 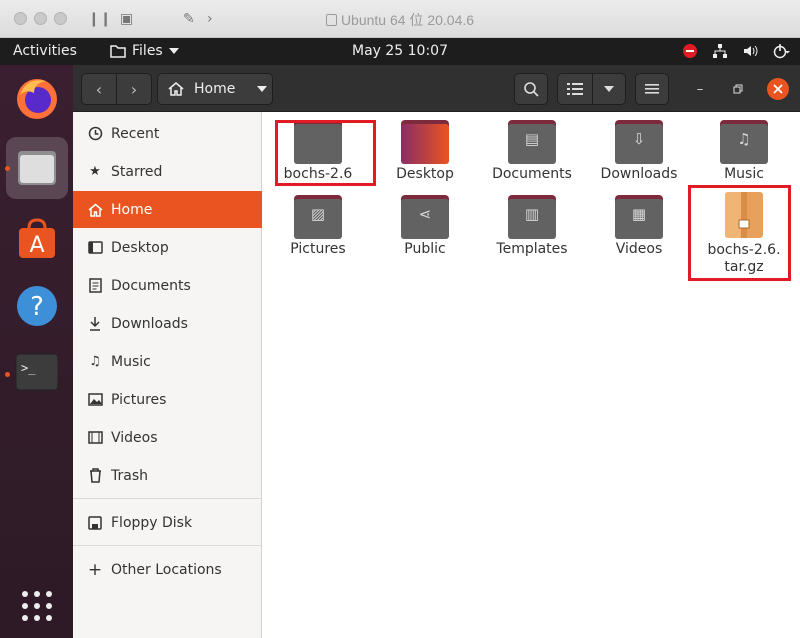 I want to click on view-list-button, so click(x=575, y=89).